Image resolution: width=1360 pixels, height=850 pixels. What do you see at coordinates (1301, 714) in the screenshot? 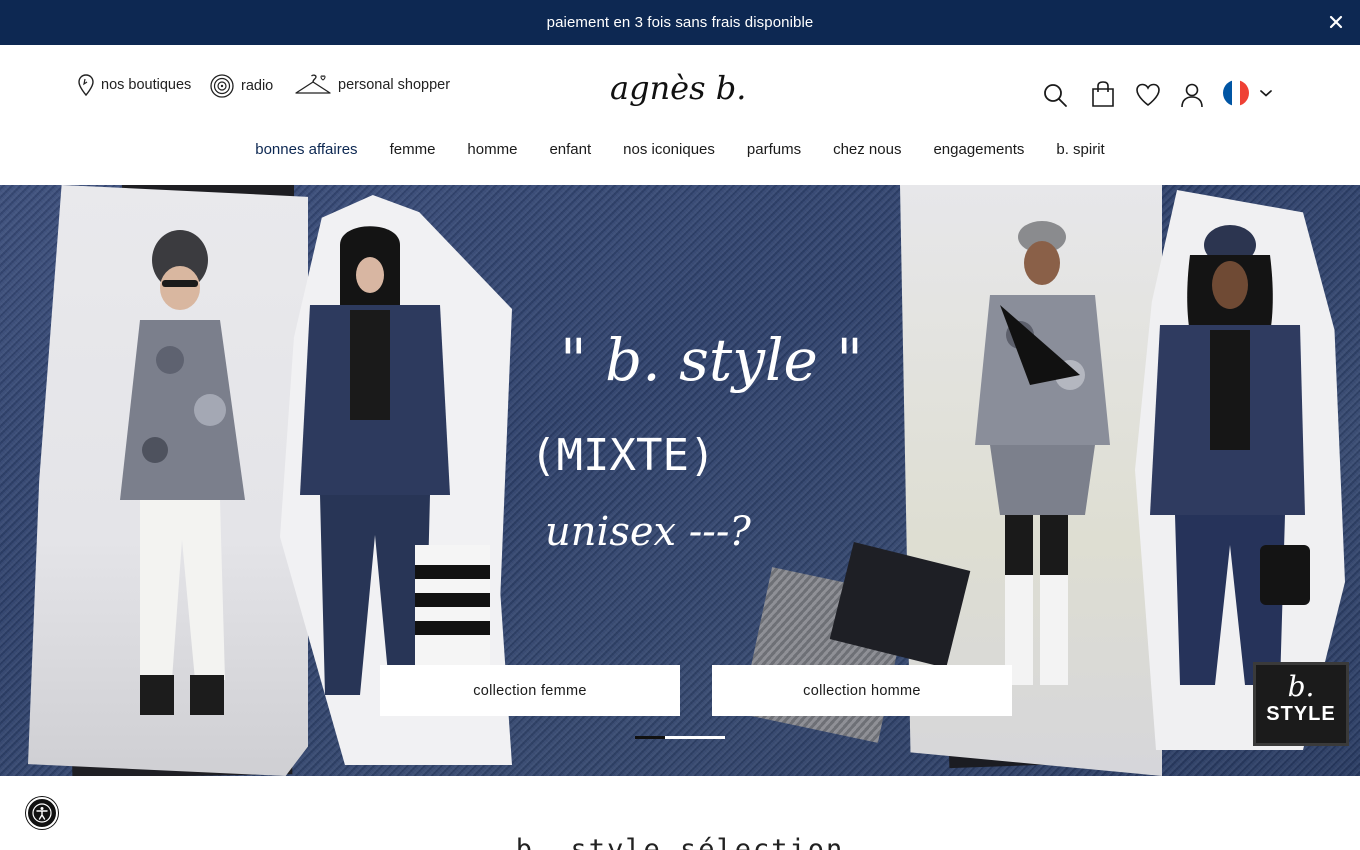
I see `badge-style-text: STYLE` at bounding box center [1301, 714].